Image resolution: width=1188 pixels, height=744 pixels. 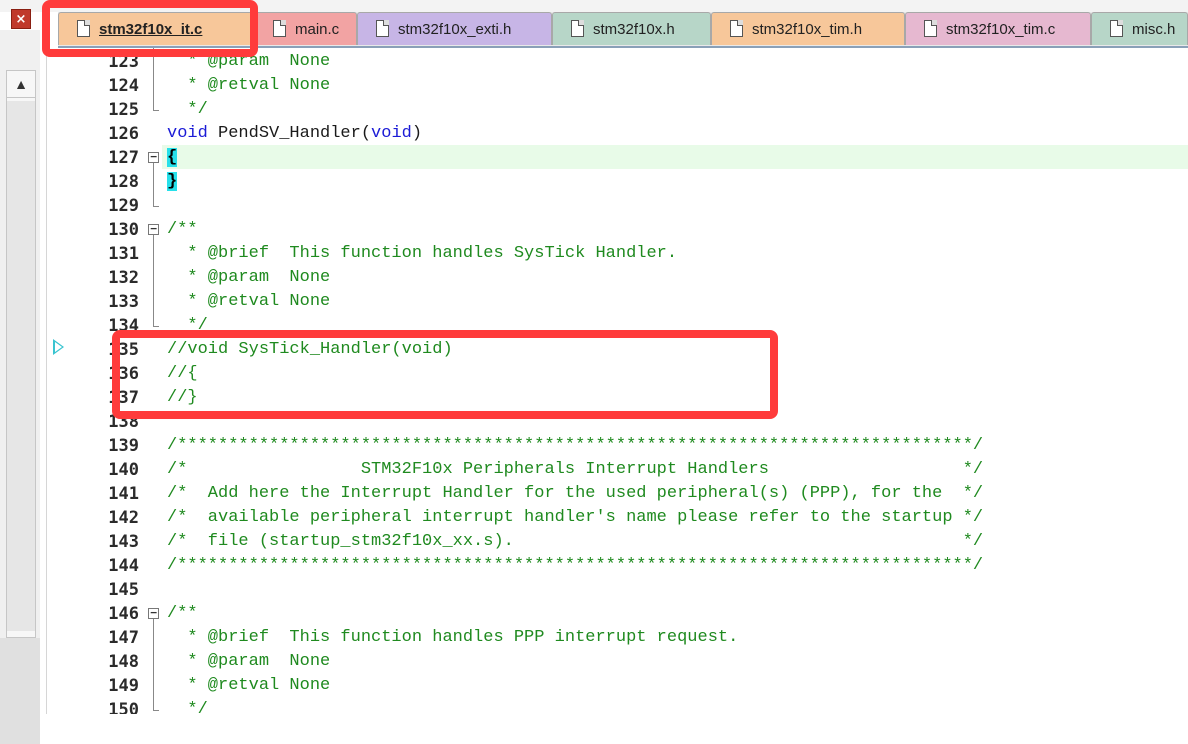 What do you see at coordinates (58, 347) in the screenshot?
I see `current-position-arrow-icon` at bounding box center [58, 347].